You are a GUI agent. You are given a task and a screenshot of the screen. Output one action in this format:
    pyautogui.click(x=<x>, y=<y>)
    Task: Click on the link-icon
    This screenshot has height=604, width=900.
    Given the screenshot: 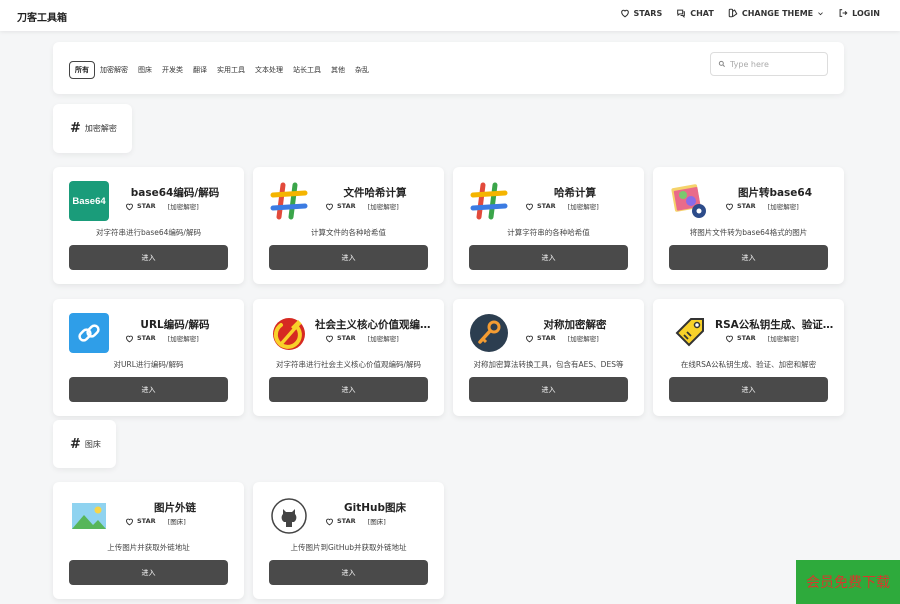 What is the action you would take?
    pyautogui.click(x=89, y=333)
    